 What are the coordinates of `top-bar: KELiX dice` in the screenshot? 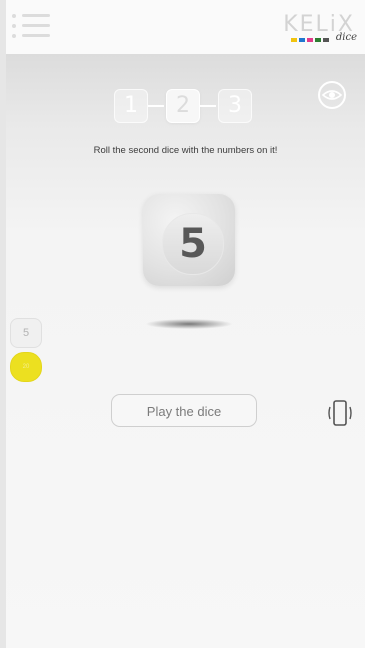 It's located at (185, 27).